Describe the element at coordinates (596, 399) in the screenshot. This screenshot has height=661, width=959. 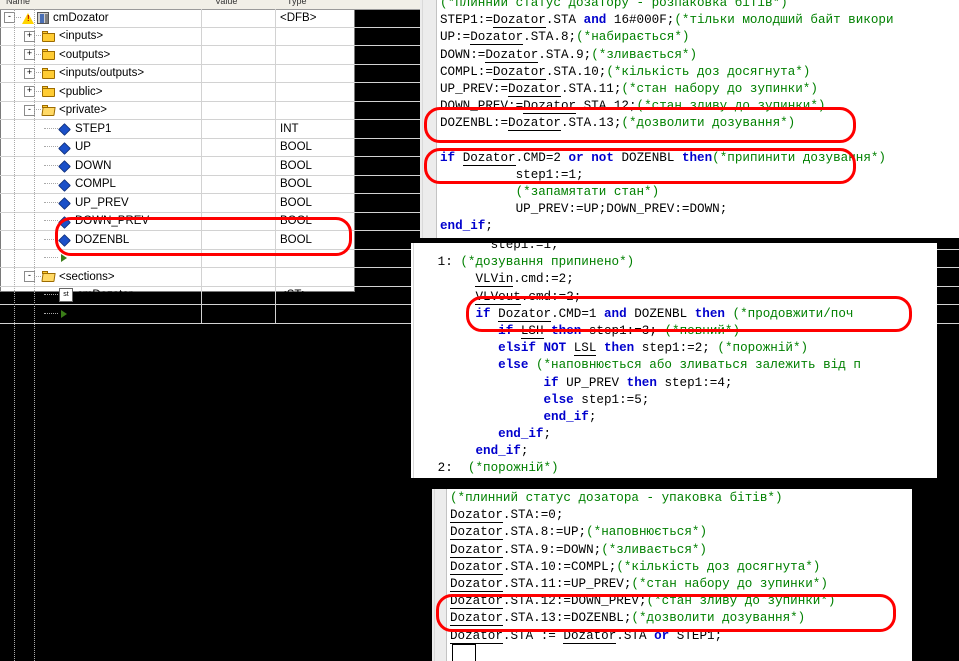
I see `code-line: else step1:=5;` at that location.